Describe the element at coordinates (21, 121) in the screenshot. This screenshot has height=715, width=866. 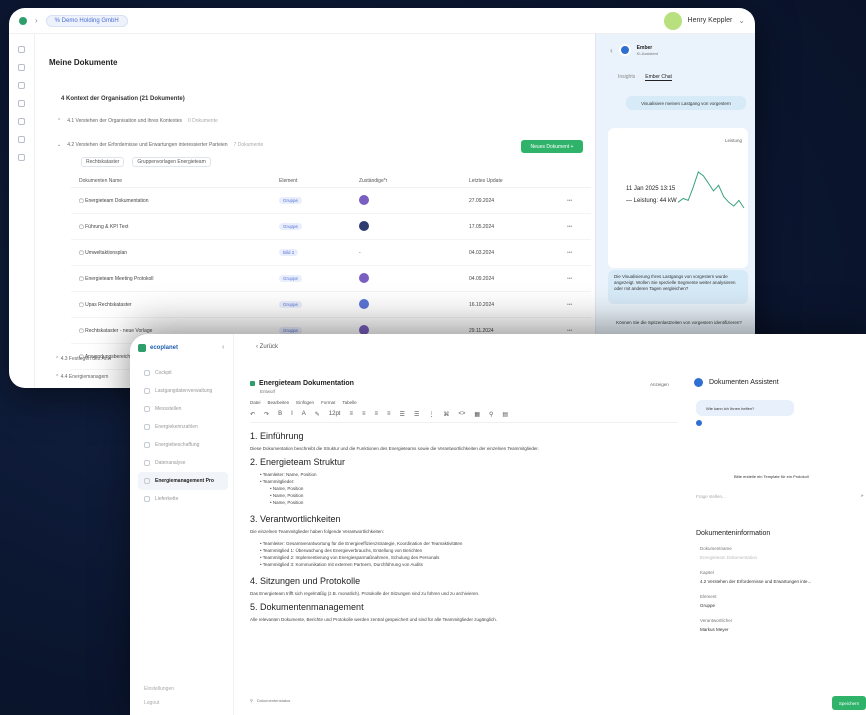
I see `folder-icon` at that location.